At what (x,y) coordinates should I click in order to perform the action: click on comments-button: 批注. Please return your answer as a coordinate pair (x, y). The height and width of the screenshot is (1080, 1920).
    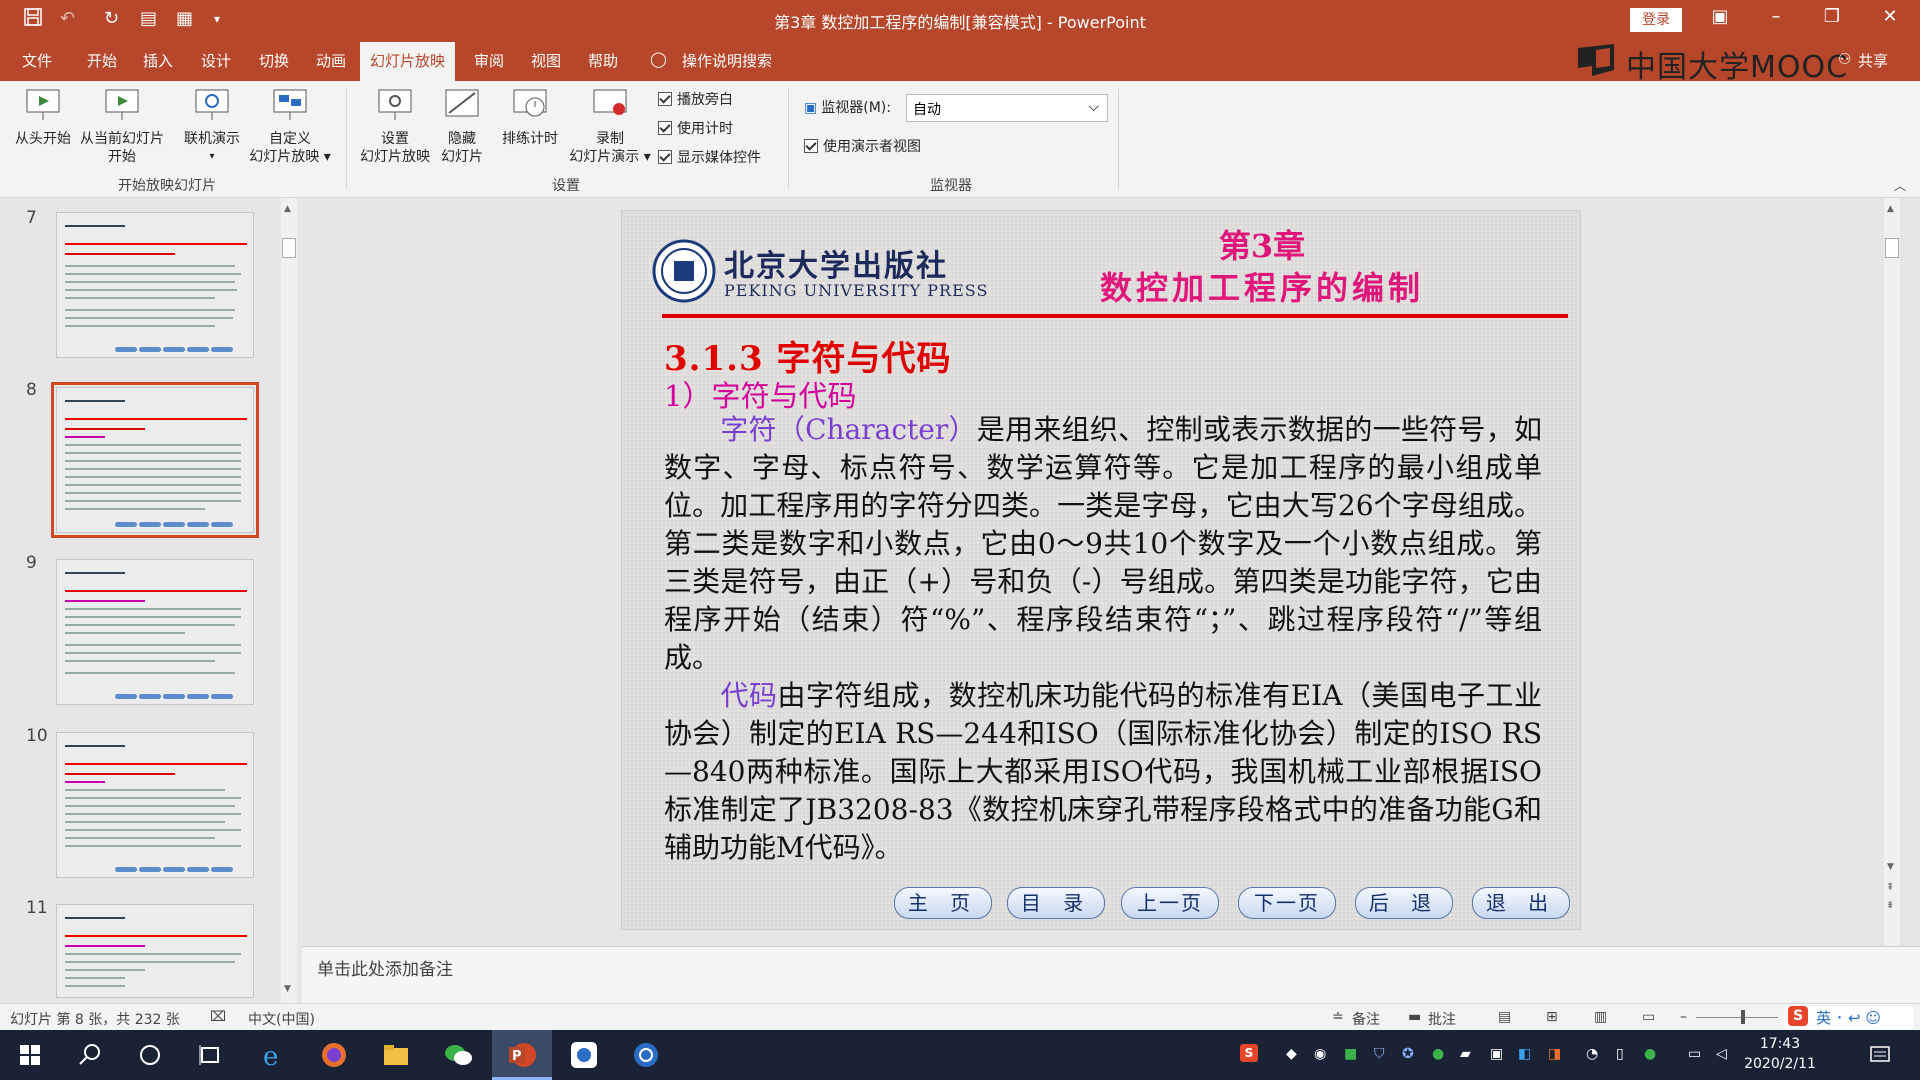
    Looking at the image, I should click on (1442, 1019).